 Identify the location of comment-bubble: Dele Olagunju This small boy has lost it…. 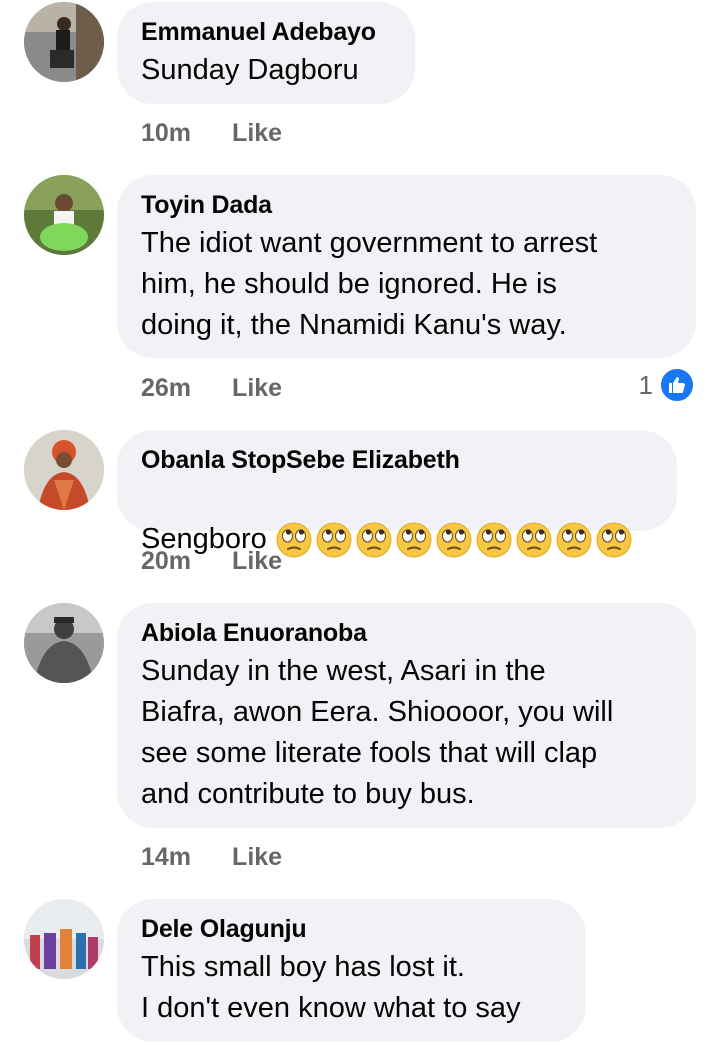
(351, 970).